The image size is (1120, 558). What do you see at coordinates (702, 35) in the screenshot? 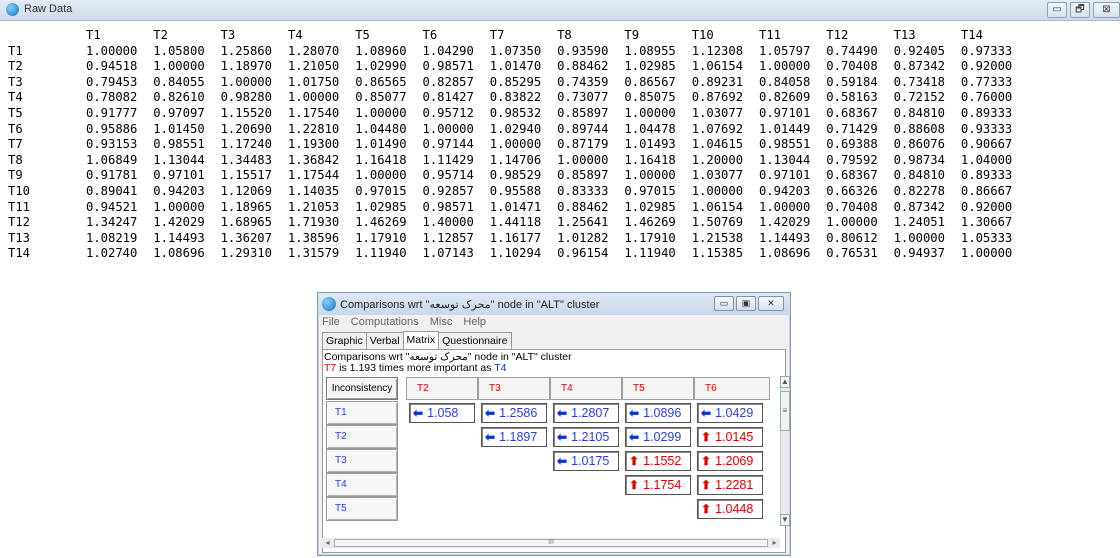
I see `raw-col-header: T10` at bounding box center [702, 35].